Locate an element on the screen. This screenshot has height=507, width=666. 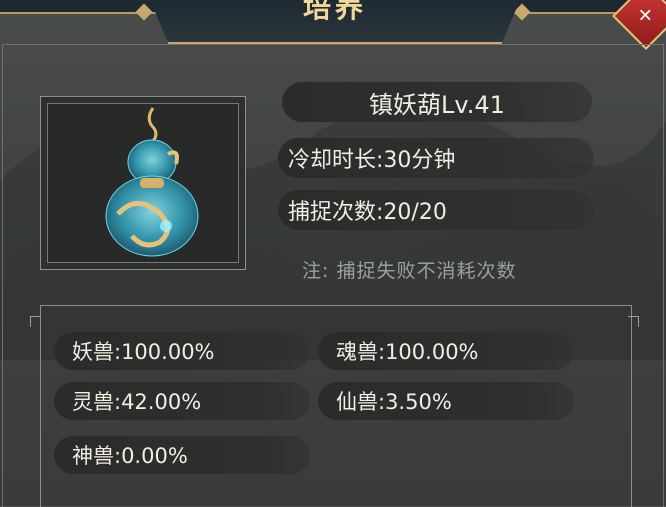
item-image-frame is located at coordinates (143, 183).